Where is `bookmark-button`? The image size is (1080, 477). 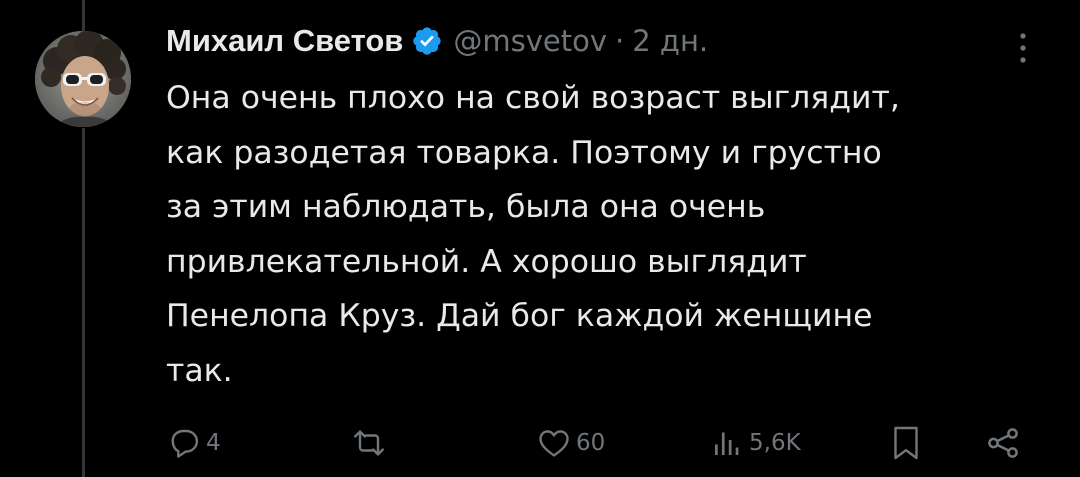 bookmark-button is located at coordinates (906, 443).